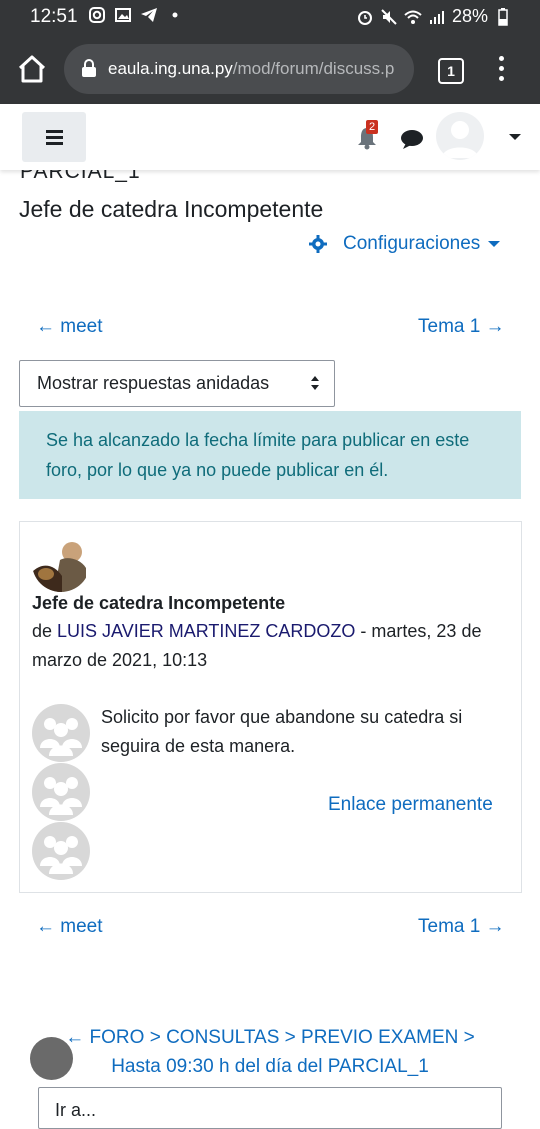 This screenshot has height=1129, width=540. Describe the element at coordinates (206, 631) in the screenshot. I see `author-link: LUIS JAVIER MARTINEZ CARDOZO` at that location.